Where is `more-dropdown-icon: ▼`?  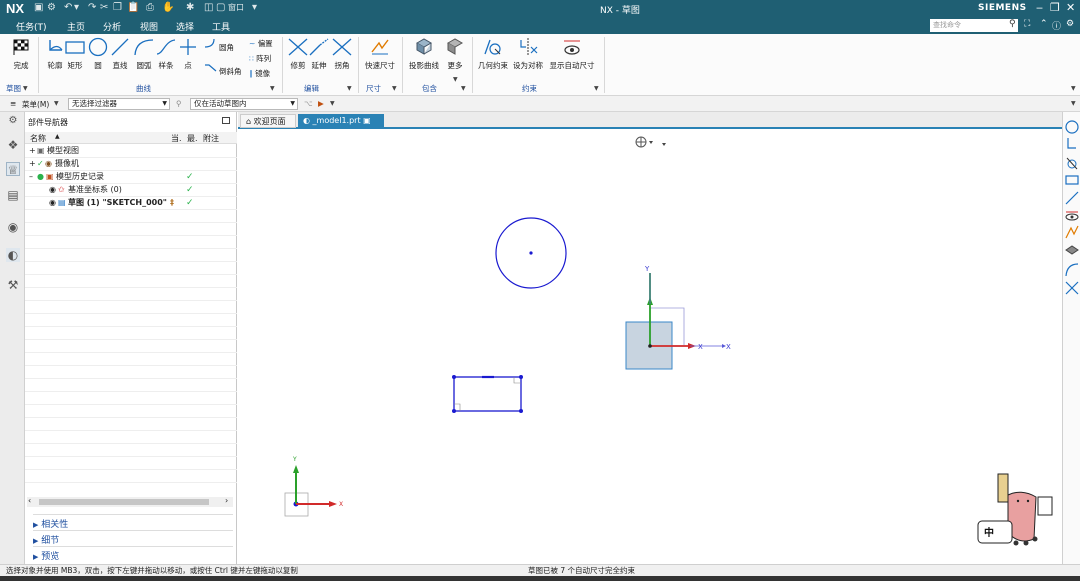 more-dropdown-icon: ▼ is located at coordinates (455, 79).